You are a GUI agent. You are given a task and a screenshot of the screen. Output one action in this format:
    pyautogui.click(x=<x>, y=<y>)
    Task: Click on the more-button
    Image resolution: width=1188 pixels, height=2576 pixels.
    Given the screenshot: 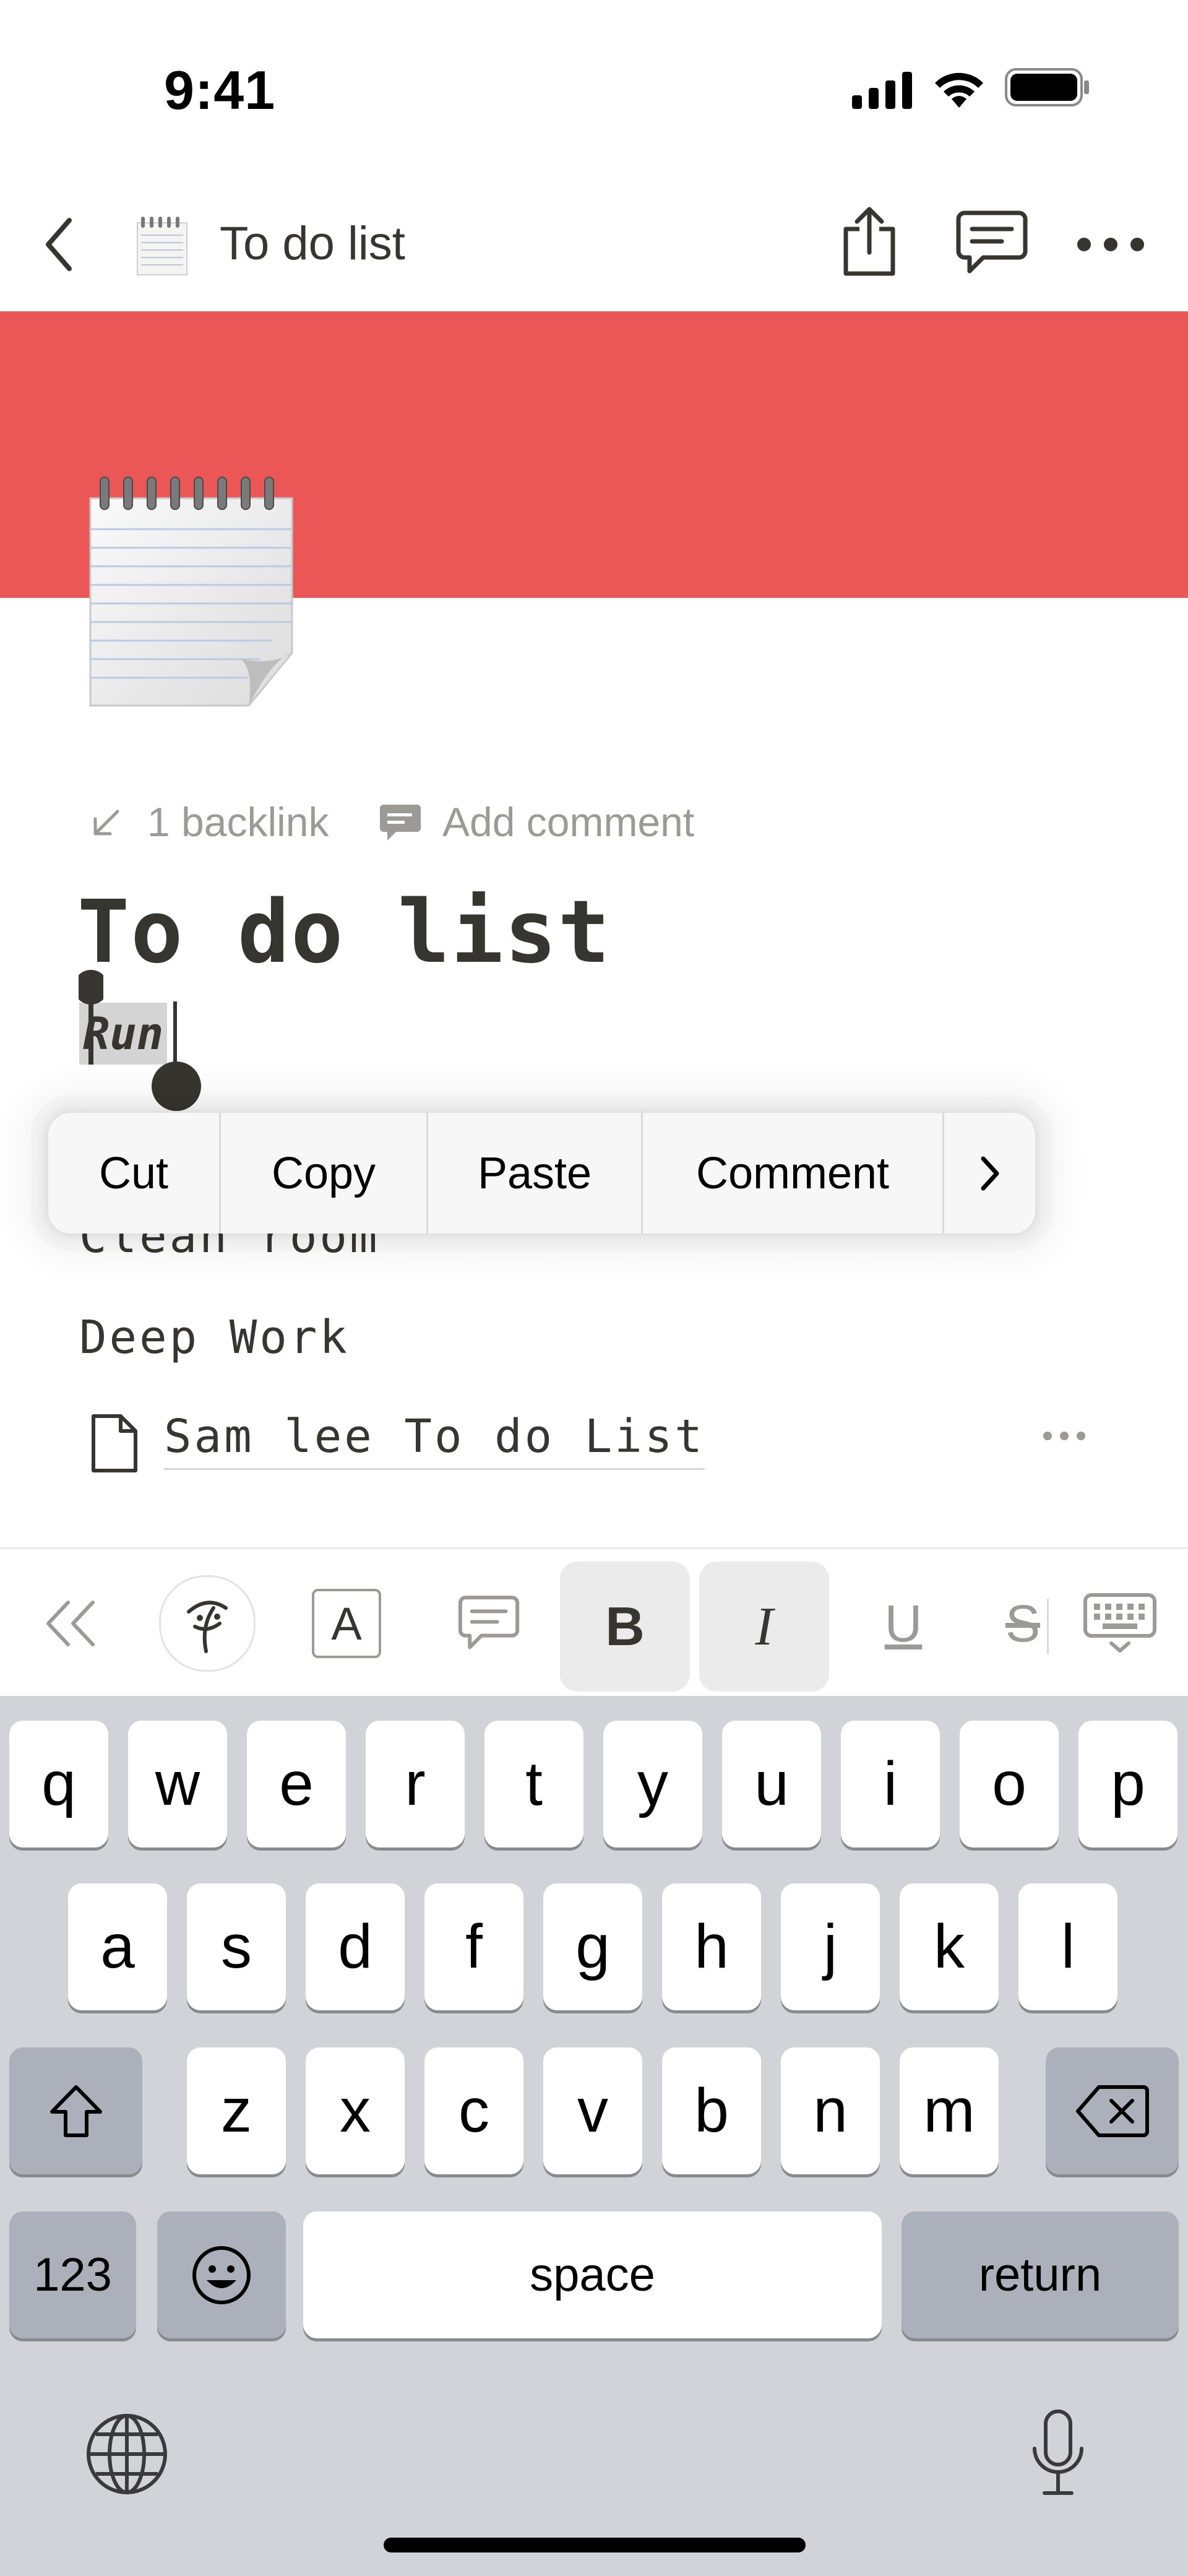 What is the action you would take?
    pyautogui.click(x=1111, y=244)
    